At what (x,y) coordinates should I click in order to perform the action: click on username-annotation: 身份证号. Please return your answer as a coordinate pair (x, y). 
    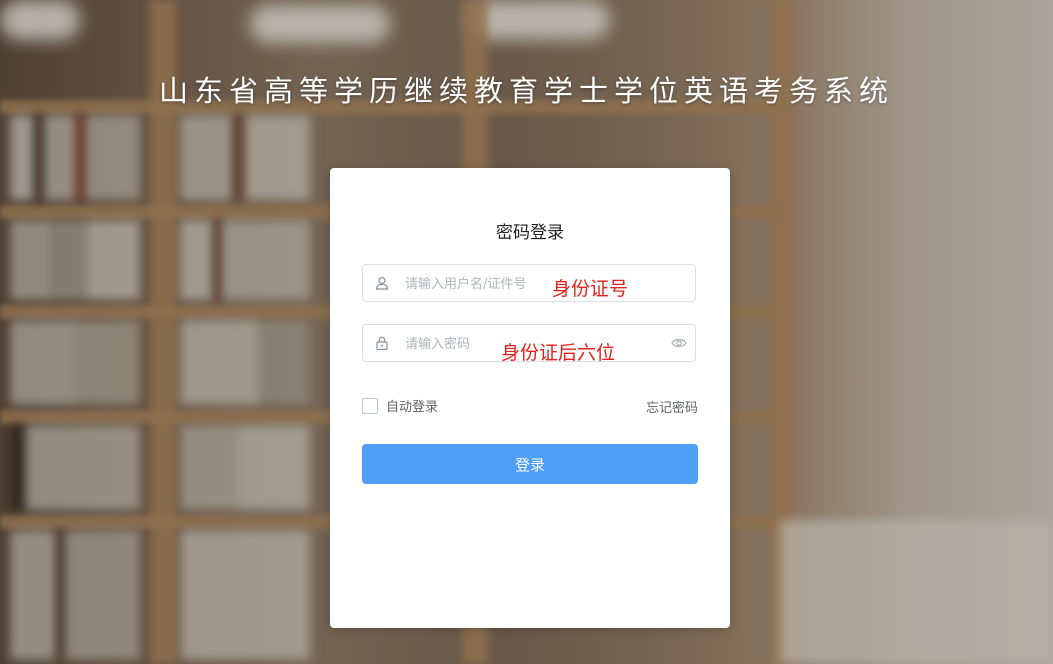
    Looking at the image, I should click on (590, 289).